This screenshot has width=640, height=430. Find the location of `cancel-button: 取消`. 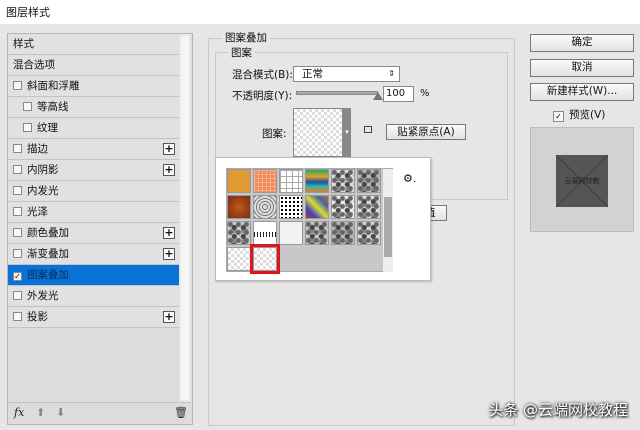

cancel-button: 取消 is located at coordinates (582, 68).